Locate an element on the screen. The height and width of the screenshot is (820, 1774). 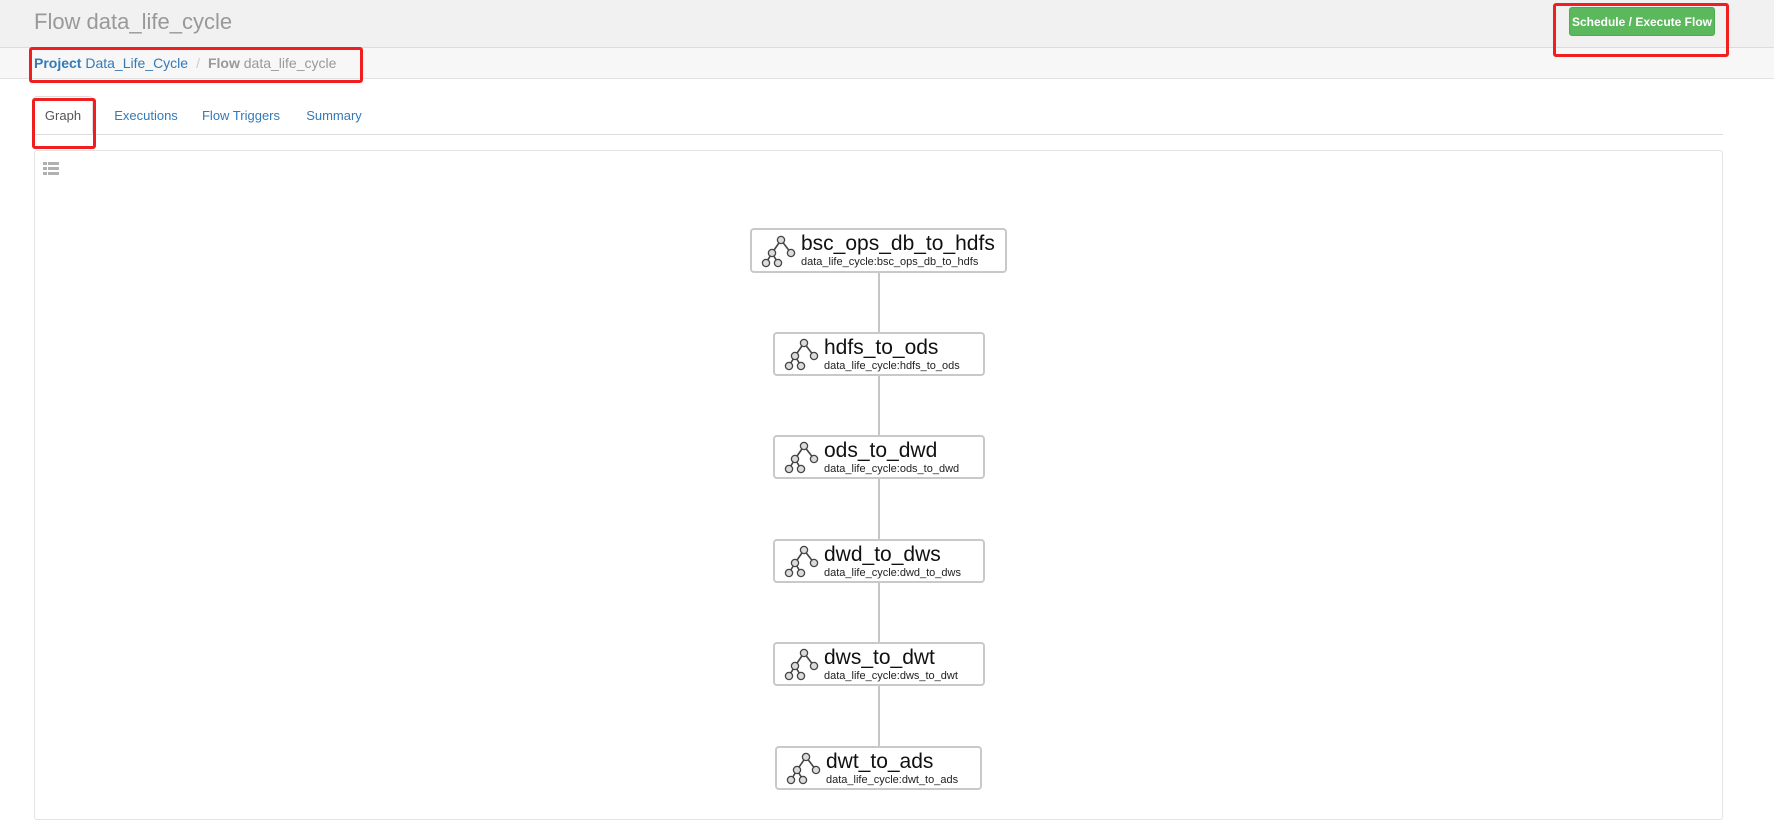
node-name: dwd_to_dws is located at coordinates (882, 554).